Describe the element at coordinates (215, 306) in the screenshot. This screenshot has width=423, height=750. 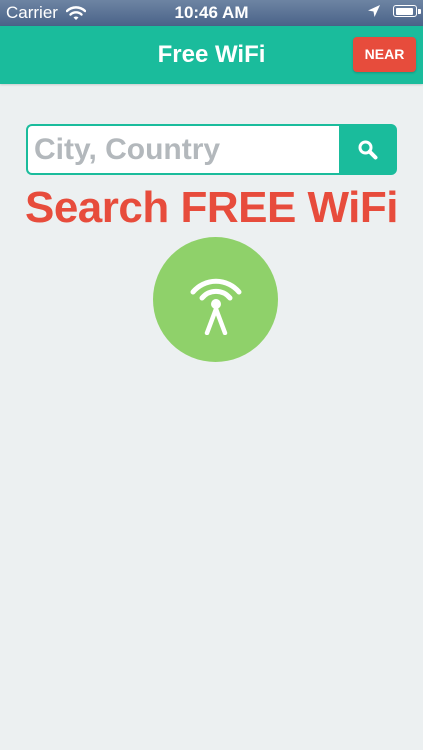
I see `wifi-antenna-icon` at that location.